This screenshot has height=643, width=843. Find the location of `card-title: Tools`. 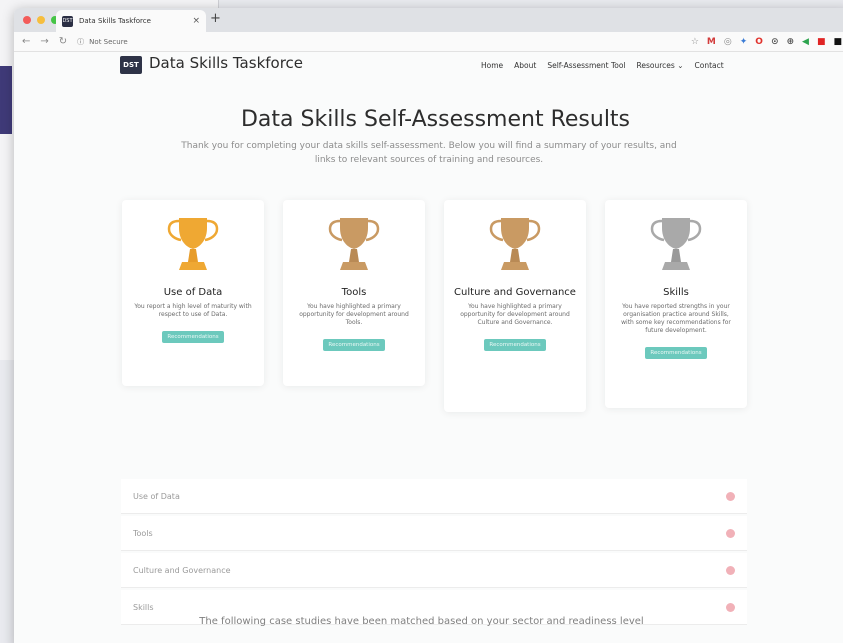

card-title: Tools is located at coordinates (354, 292).